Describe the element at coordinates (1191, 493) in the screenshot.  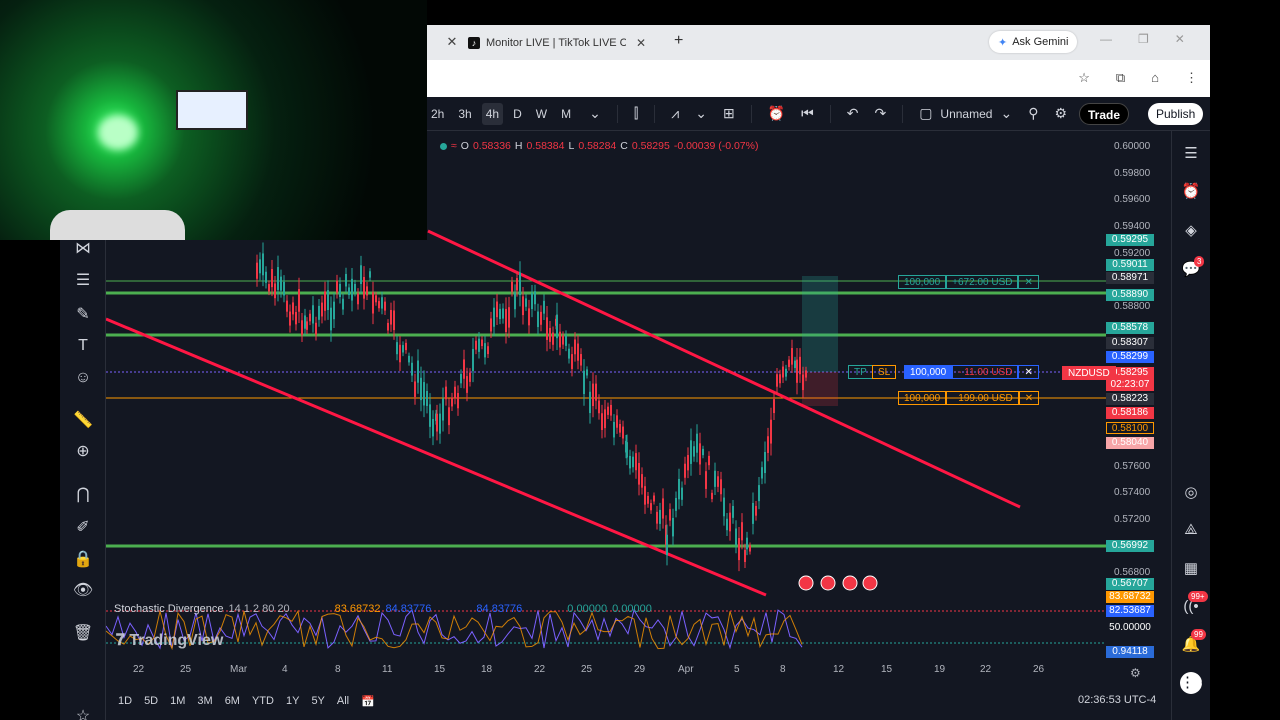
I see `target-icon: ◎` at that location.